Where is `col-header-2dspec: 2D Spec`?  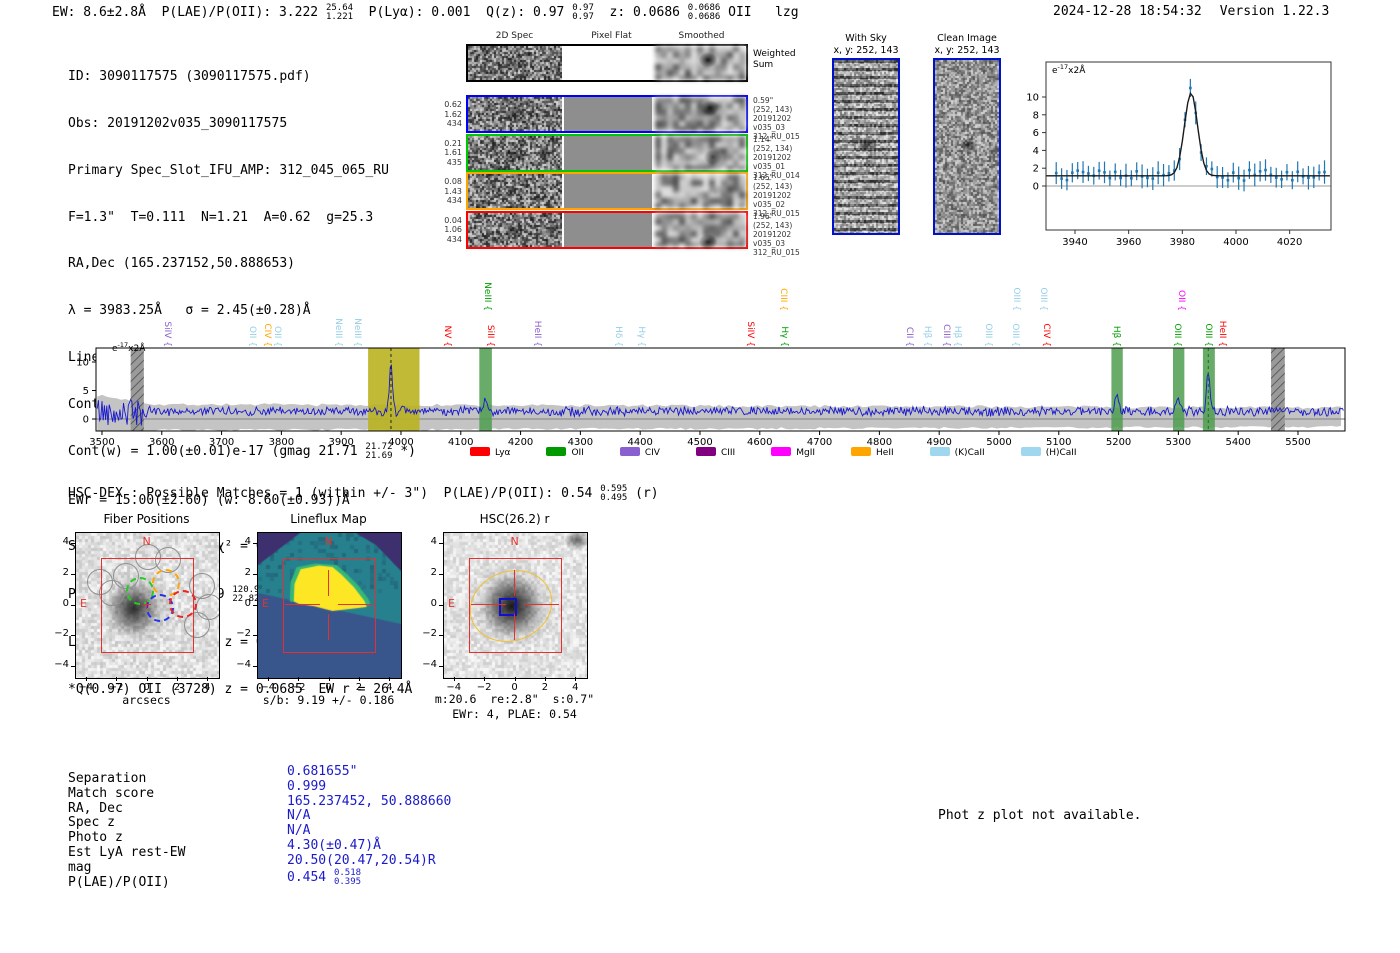 col-header-2dspec: 2D Spec is located at coordinates (514, 36).